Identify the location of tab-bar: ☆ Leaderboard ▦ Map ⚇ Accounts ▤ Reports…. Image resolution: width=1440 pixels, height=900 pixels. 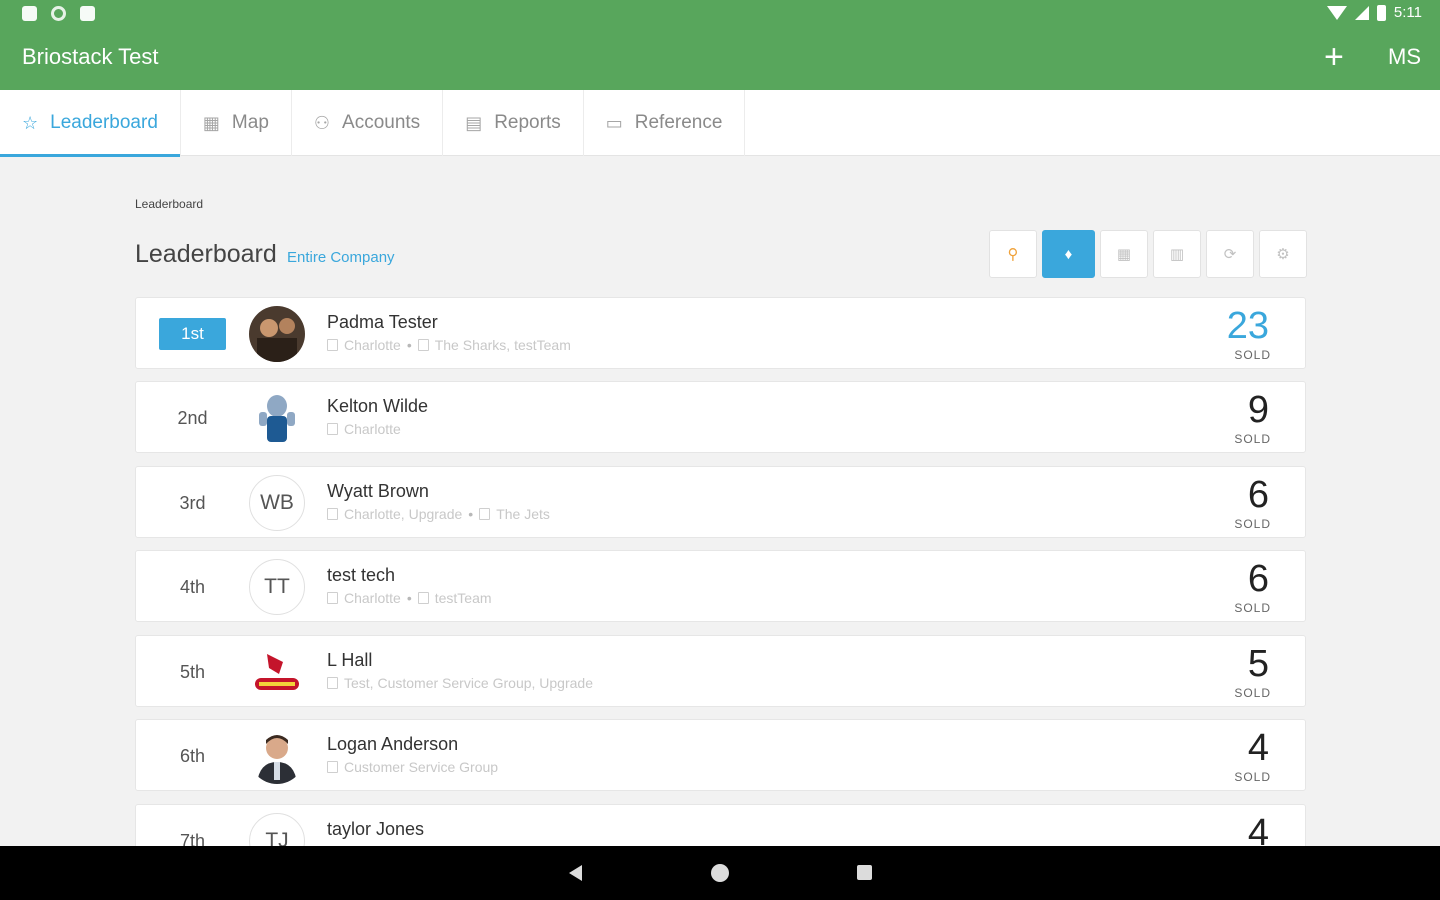
(720, 123).